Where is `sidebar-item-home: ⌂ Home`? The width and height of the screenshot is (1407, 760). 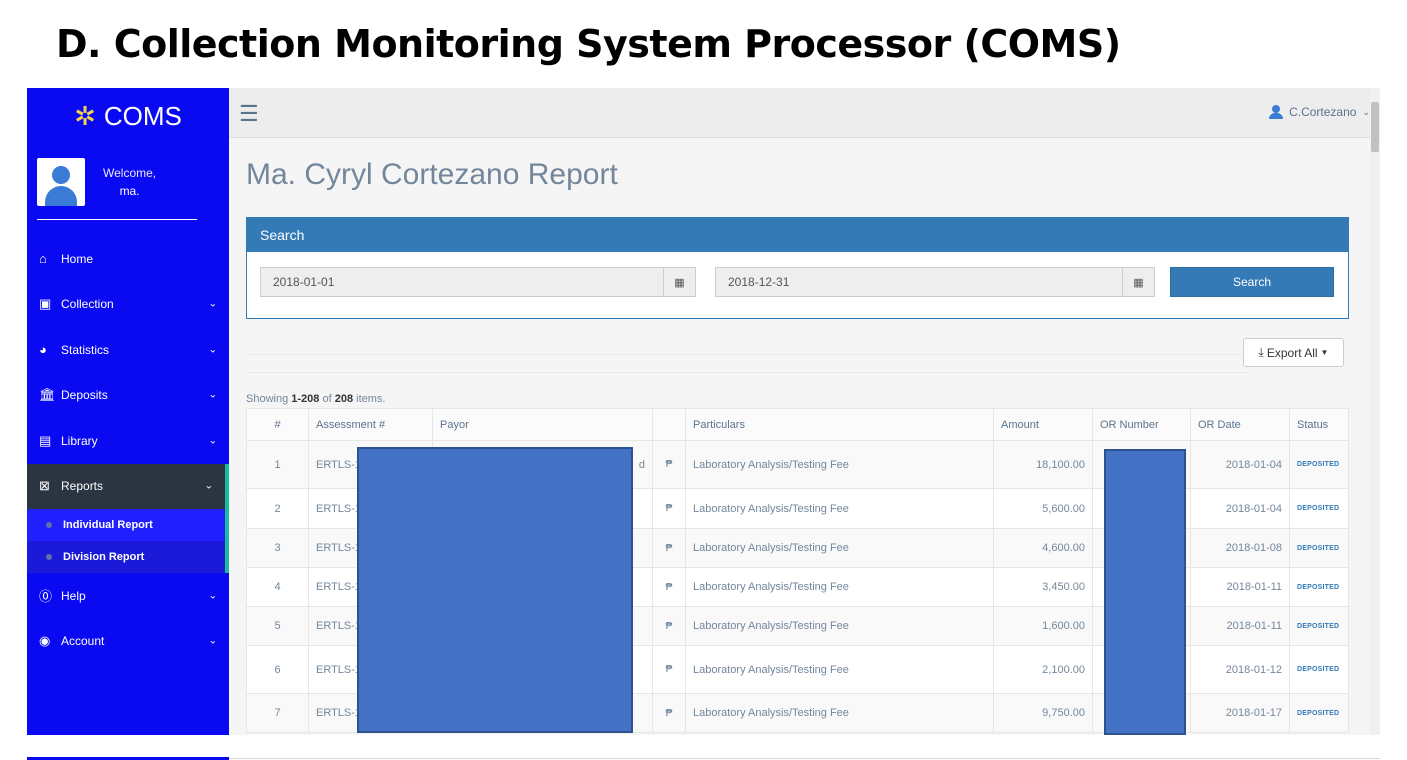 sidebar-item-home: ⌂ Home is located at coordinates (128, 259).